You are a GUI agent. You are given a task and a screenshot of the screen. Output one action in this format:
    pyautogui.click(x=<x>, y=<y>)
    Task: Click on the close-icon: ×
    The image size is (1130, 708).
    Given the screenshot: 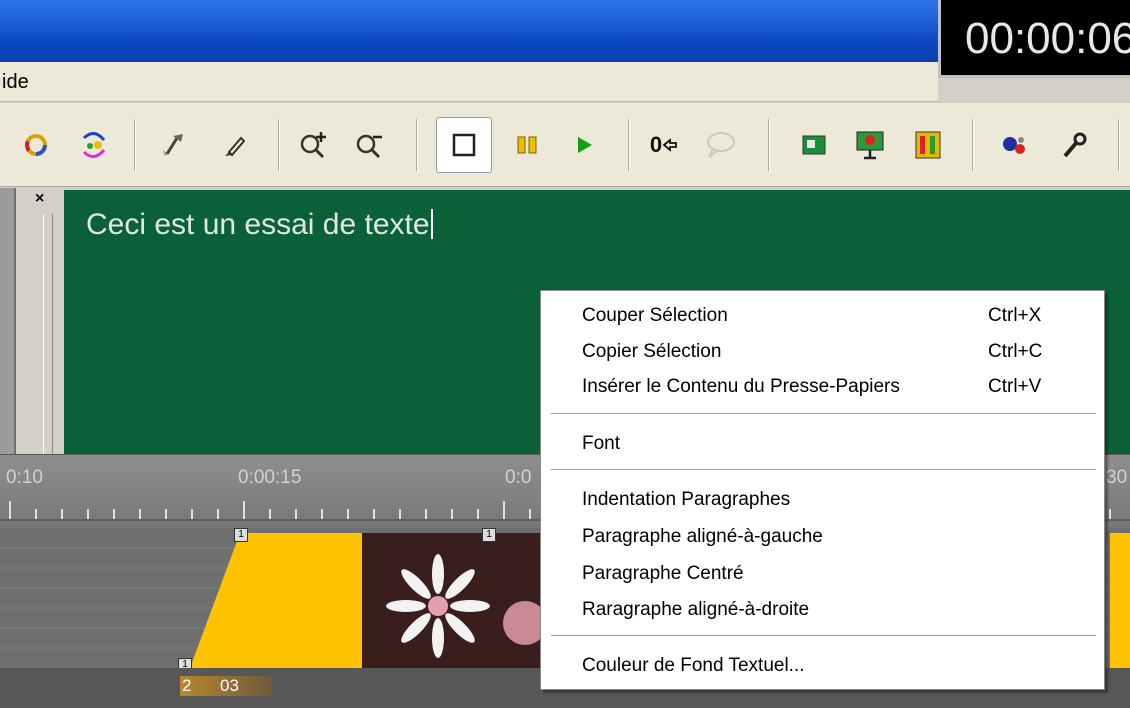 What is the action you would take?
    pyautogui.click(x=39, y=199)
    